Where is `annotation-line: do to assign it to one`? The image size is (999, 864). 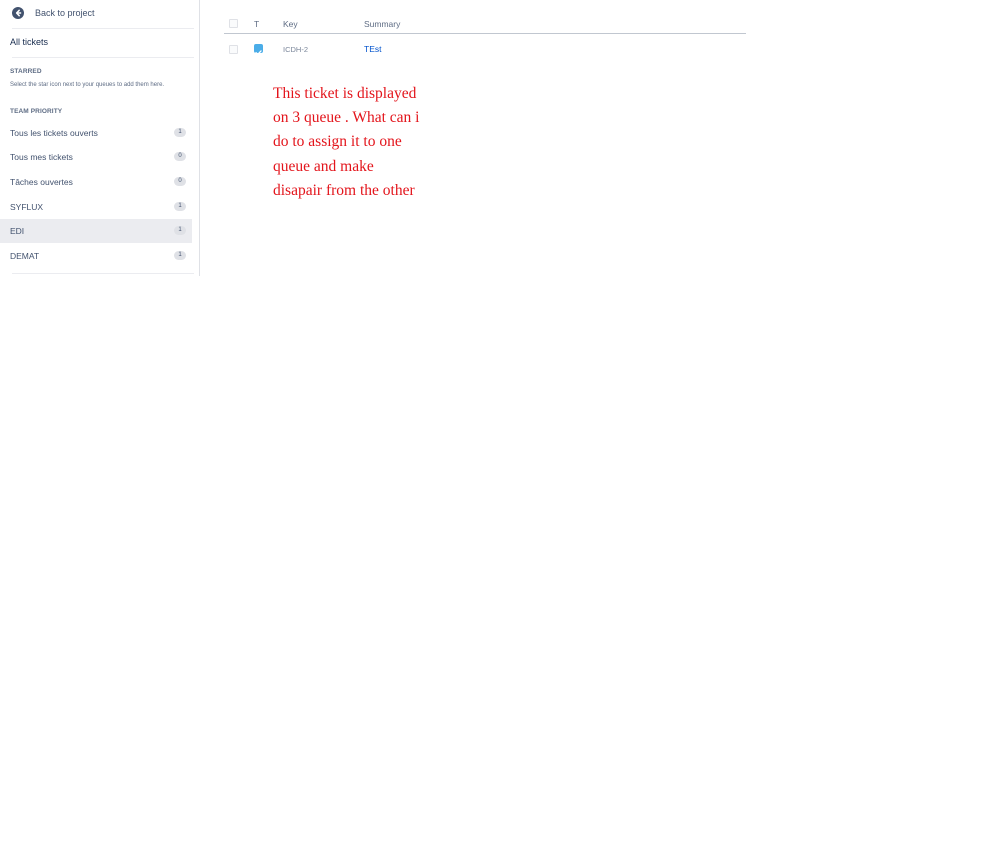 annotation-line: do to assign it to one is located at coordinates (337, 142).